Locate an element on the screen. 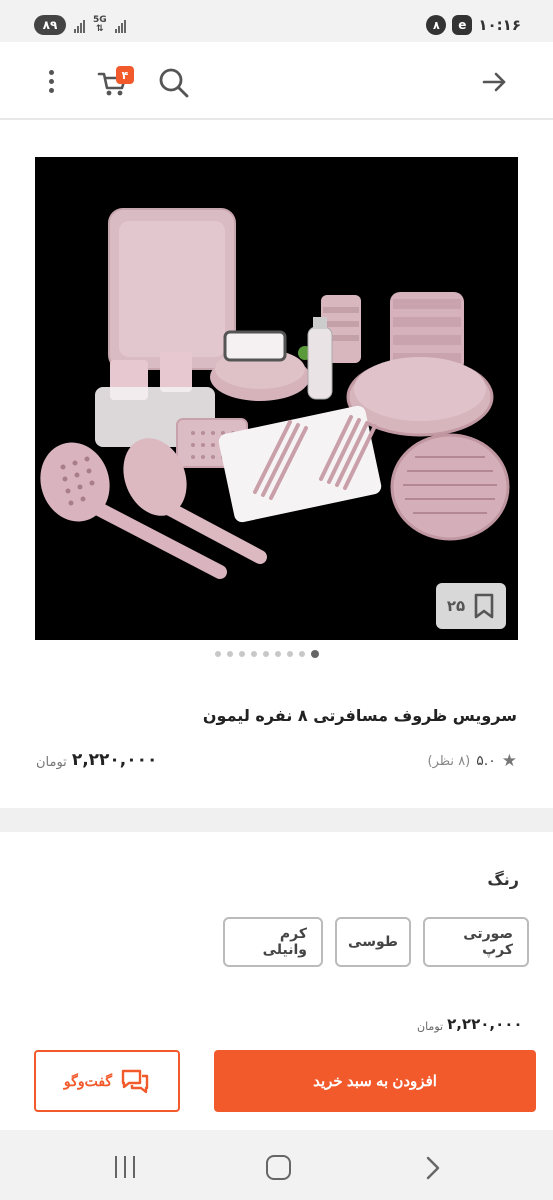 This screenshot has width=553, height=1200. status-left: ۸۹ 5G ⇅ is located at coordinates (80, 25).